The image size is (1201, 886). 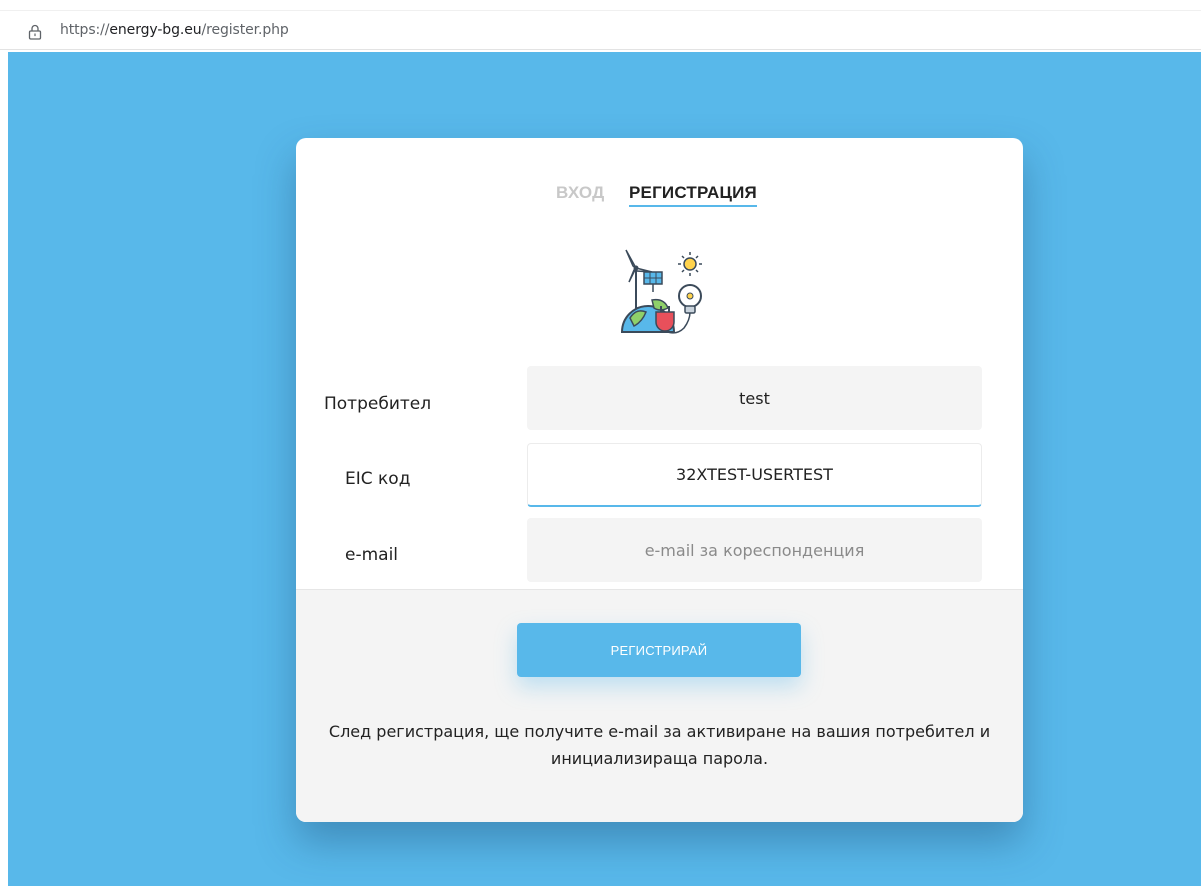 What do you see at coordinates (378, 479) in the screenshot?
I see `eic-label: EIC код` at bounding box center [378, 479].